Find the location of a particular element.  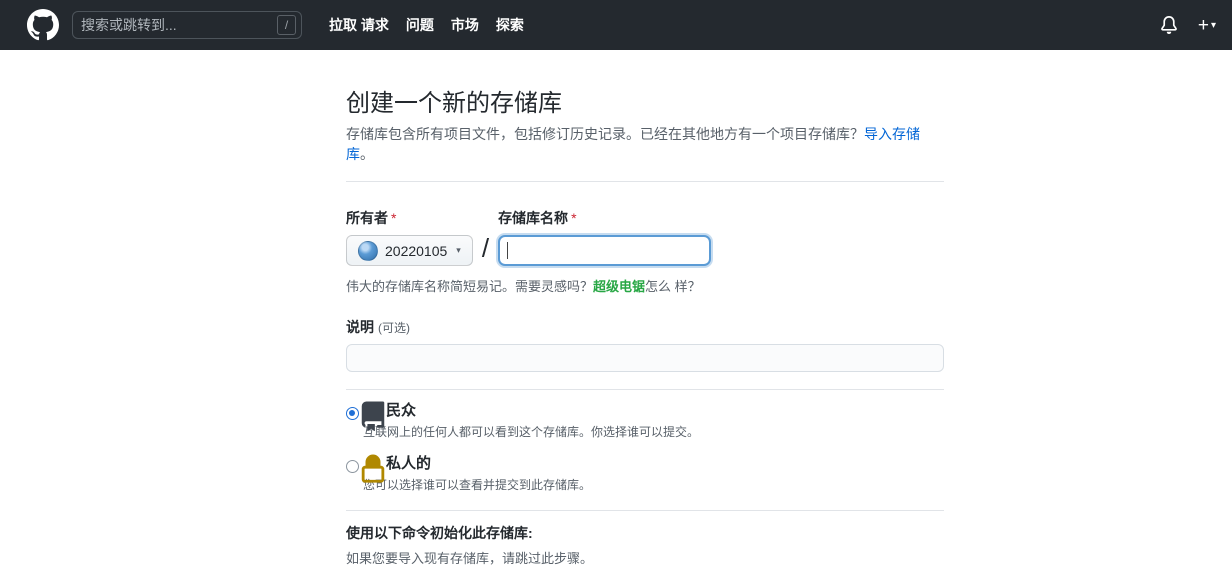

visibility-option-private: 私人的 您可以选择谁可以查看并提交到此存储库。 is located at coordinates (645, 472).